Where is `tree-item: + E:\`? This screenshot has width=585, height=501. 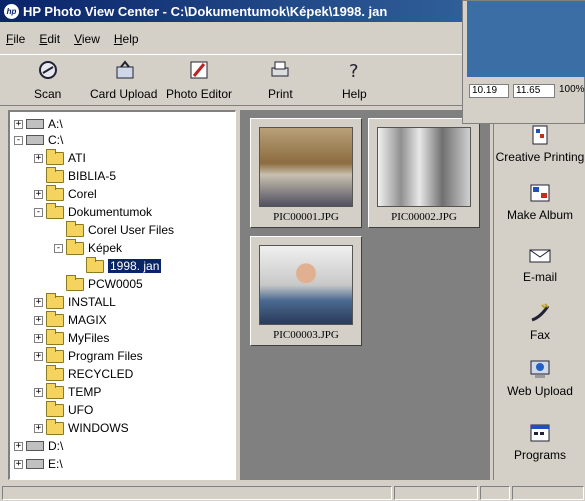 tree-item: + E:\ is located at coordinates (38, 464).